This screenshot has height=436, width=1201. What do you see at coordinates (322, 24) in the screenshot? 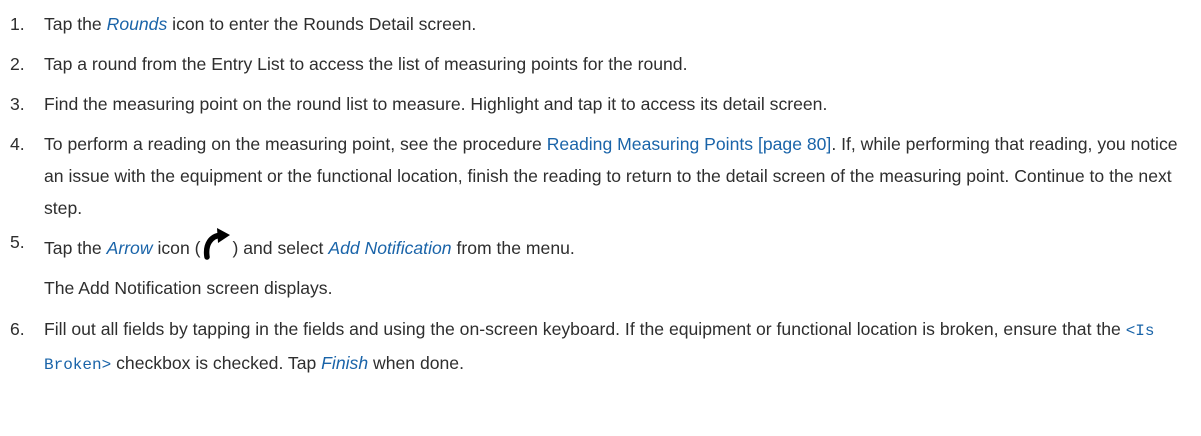
I see `step-text: icon to enter the Rounds Detail screen.` at bounding box center [322, 24].